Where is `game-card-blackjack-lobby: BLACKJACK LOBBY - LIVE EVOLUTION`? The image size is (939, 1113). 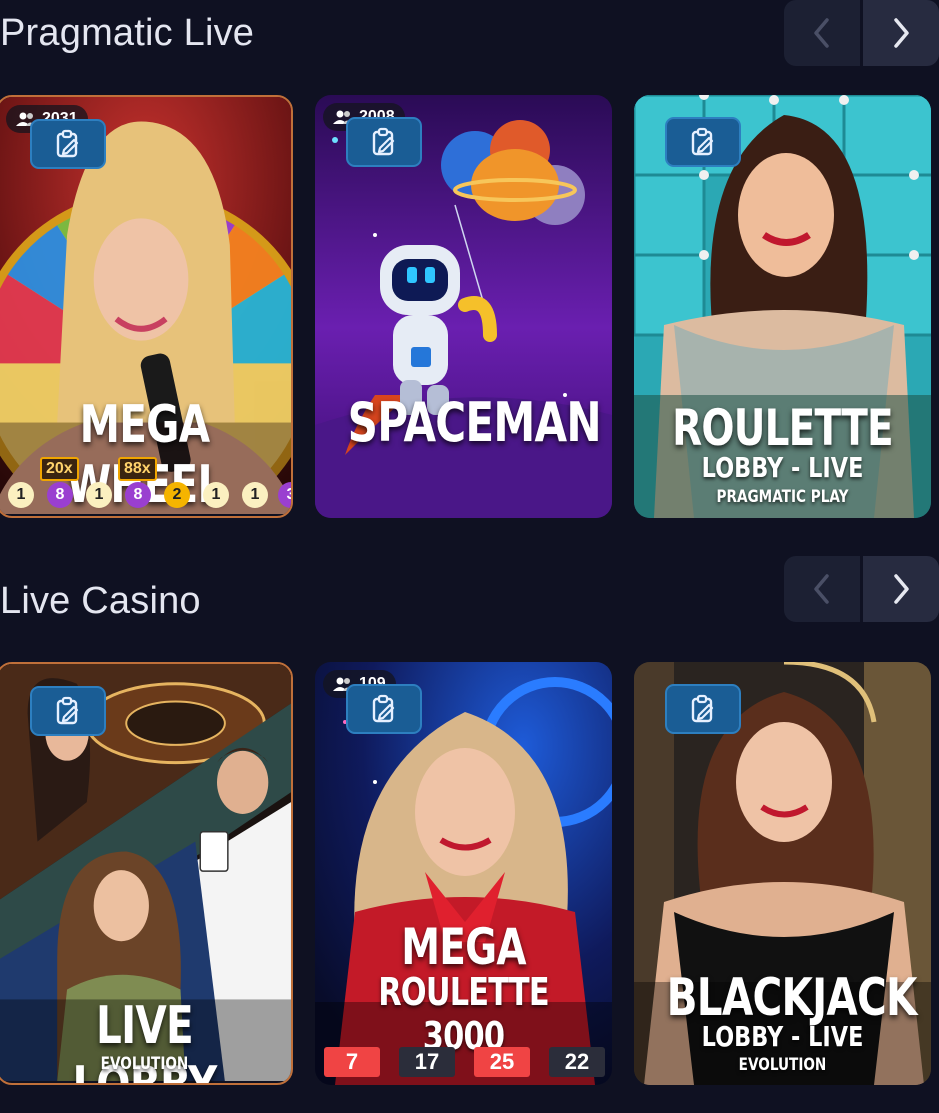
game-card-blackjack-lobby: BLACKJACK LOBBY - LIVE EVOLUTION is located at coordinates (782, 873).